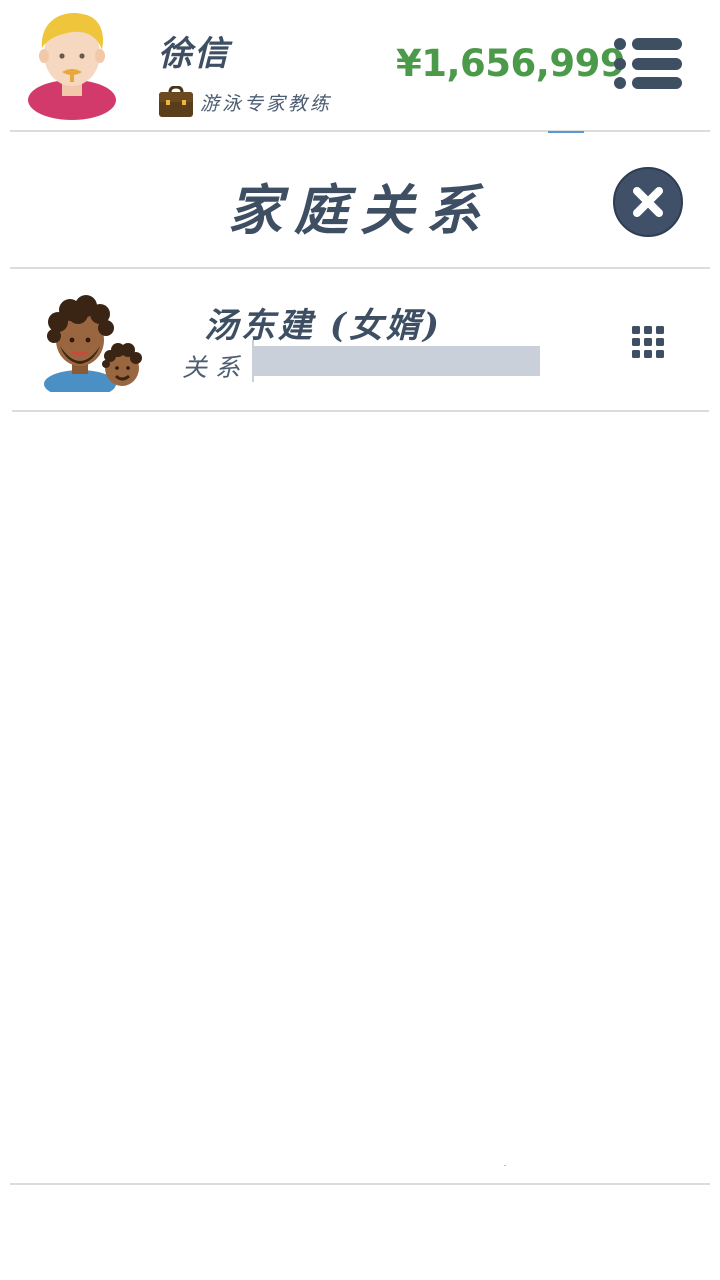 The width and height of the screenshot is (720, 1280). I want to click on money-balance: ¥1,656,999, so click(511, 63).